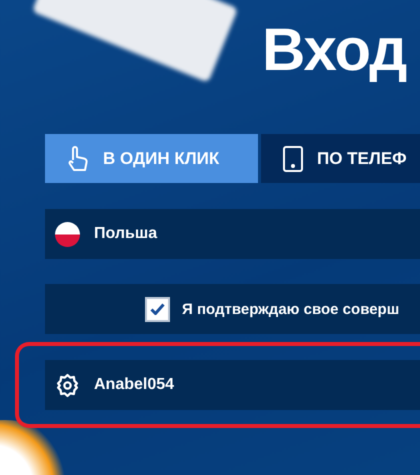  What do you see at coordinates (67, 234) in the screenshot?
I see `poland-flag-icon` at bounding box center [67, 234].